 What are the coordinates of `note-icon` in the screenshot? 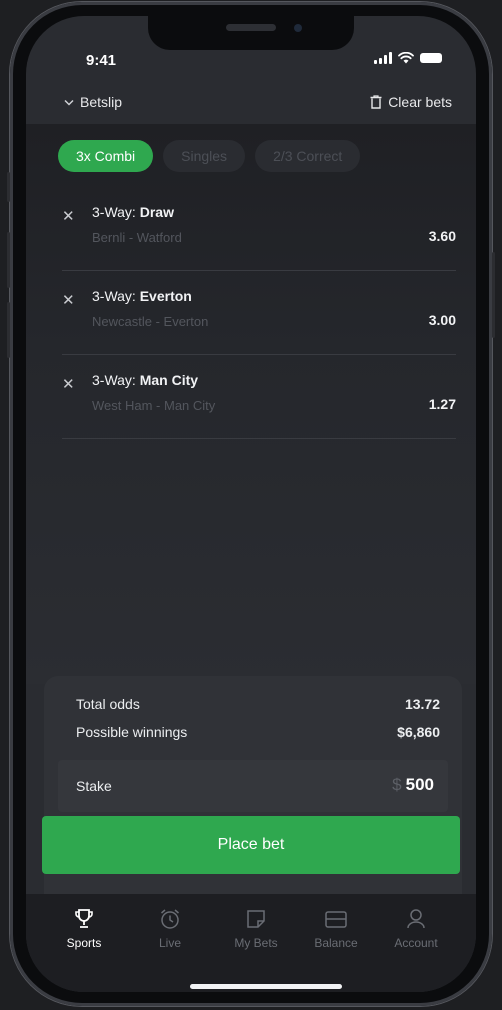 It's located at (256, 919).